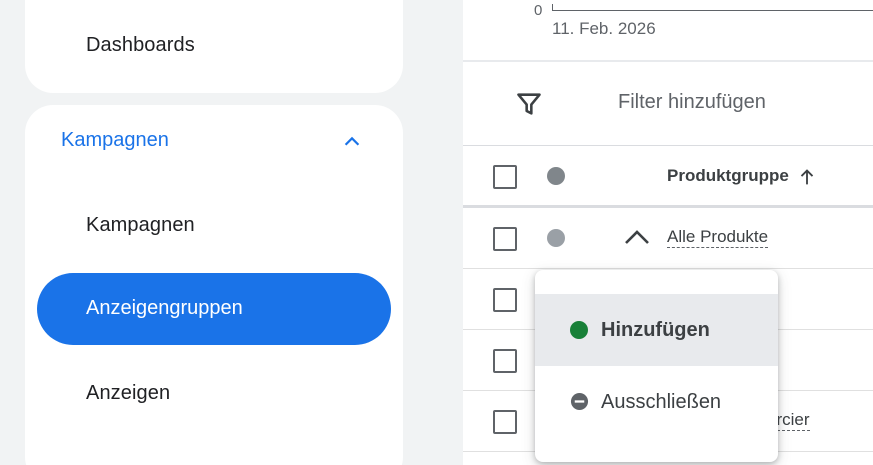 The width and height of the screenshot is (873, 465). What do you see at coordinates (712, 10) in the screenshot?
I see `chart-x-axis` at bounding box center [712, 10].